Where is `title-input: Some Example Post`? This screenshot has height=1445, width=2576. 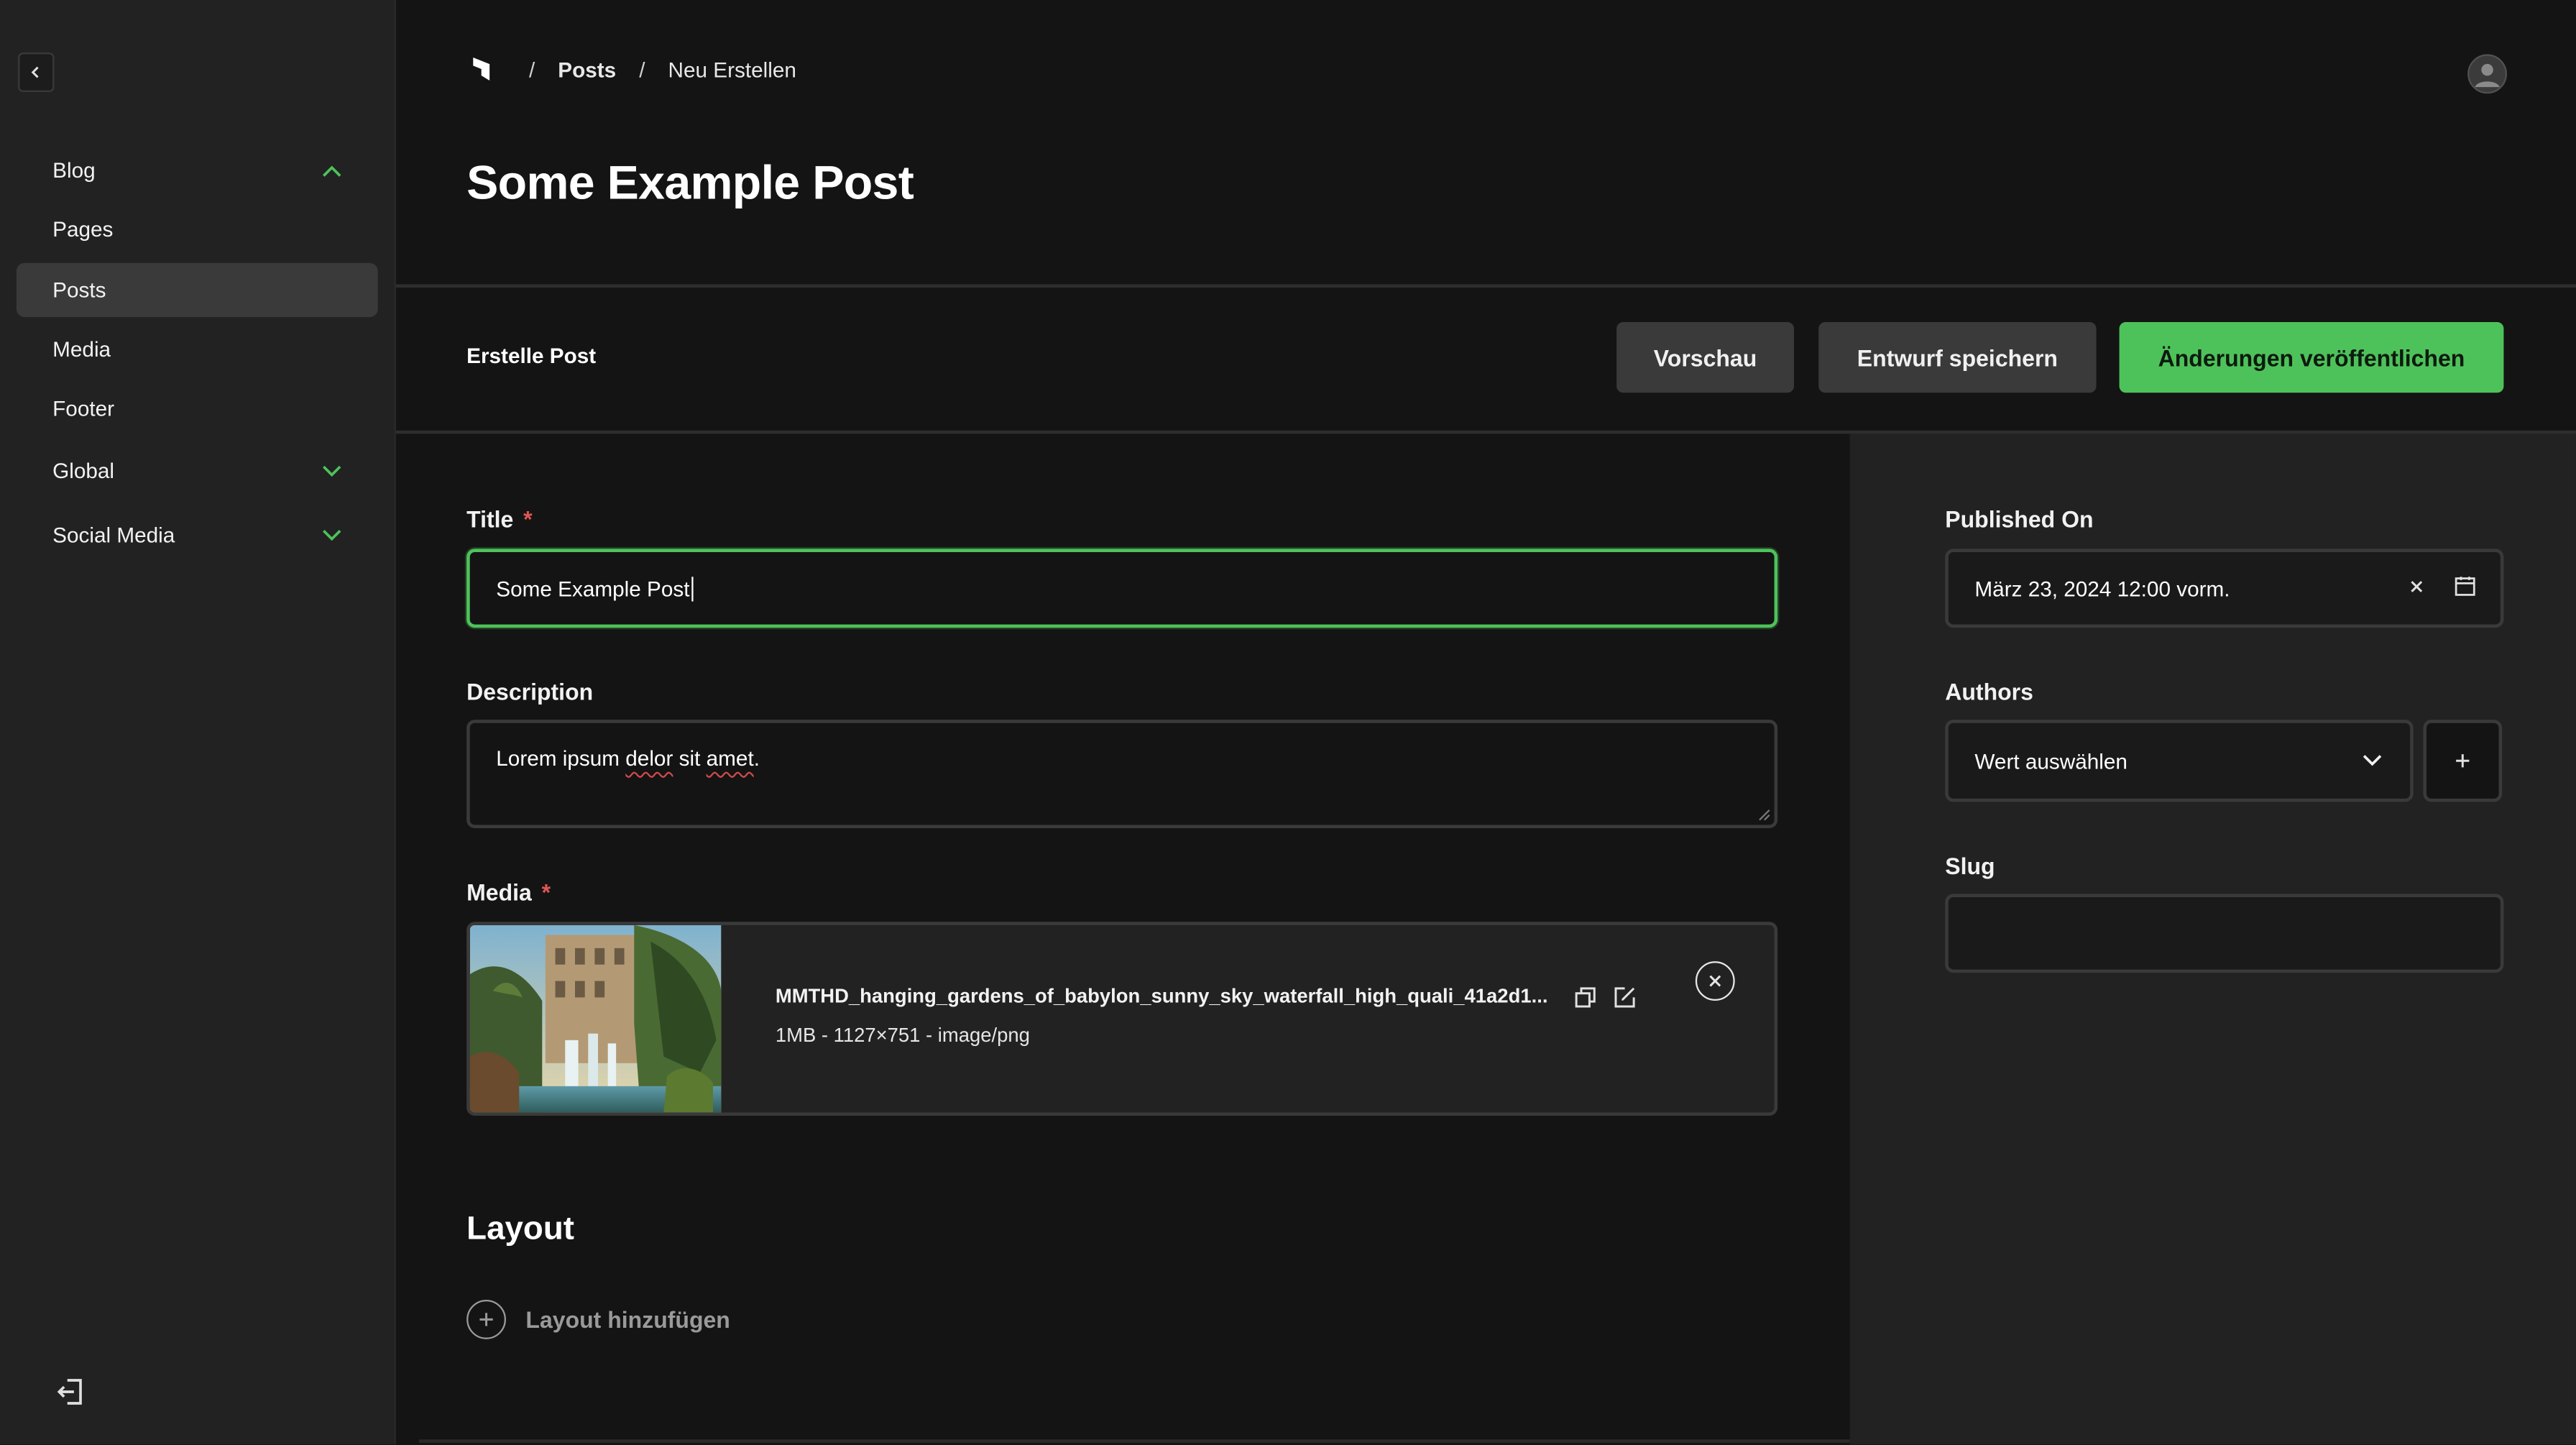
title-input: Some Example Post is located at coordinates (1122, 588).